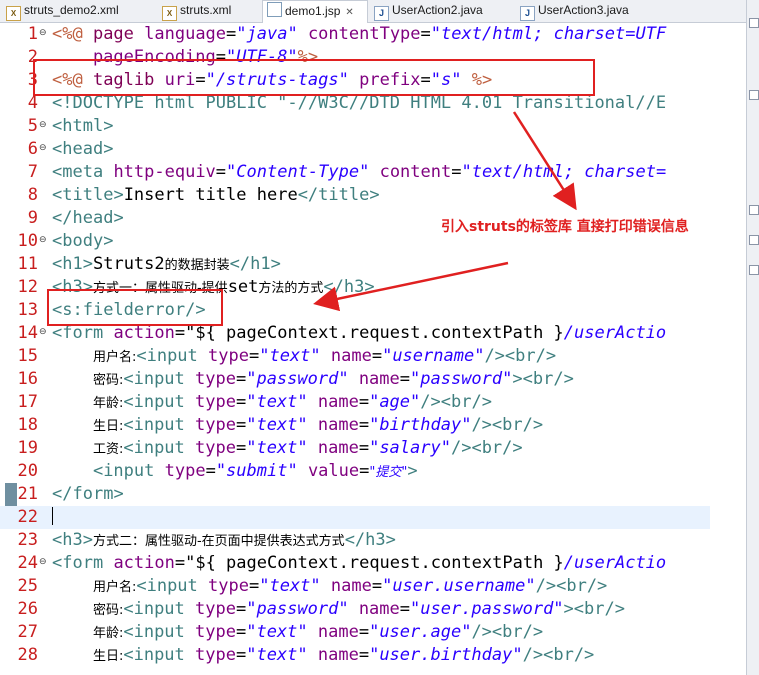 This screenshot has height=675, width=759. Describe the element at coordinates (411, 286) in the screenshot. I see `arrow-to-fielderror` at that location.